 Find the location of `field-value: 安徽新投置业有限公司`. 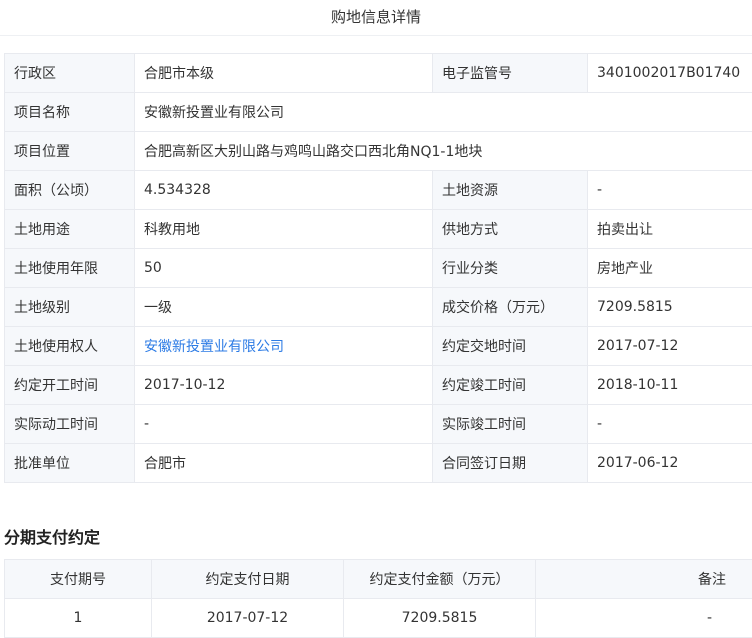

field-value: 安徽新投置业有限公司 is located at coordinates (443, 112).